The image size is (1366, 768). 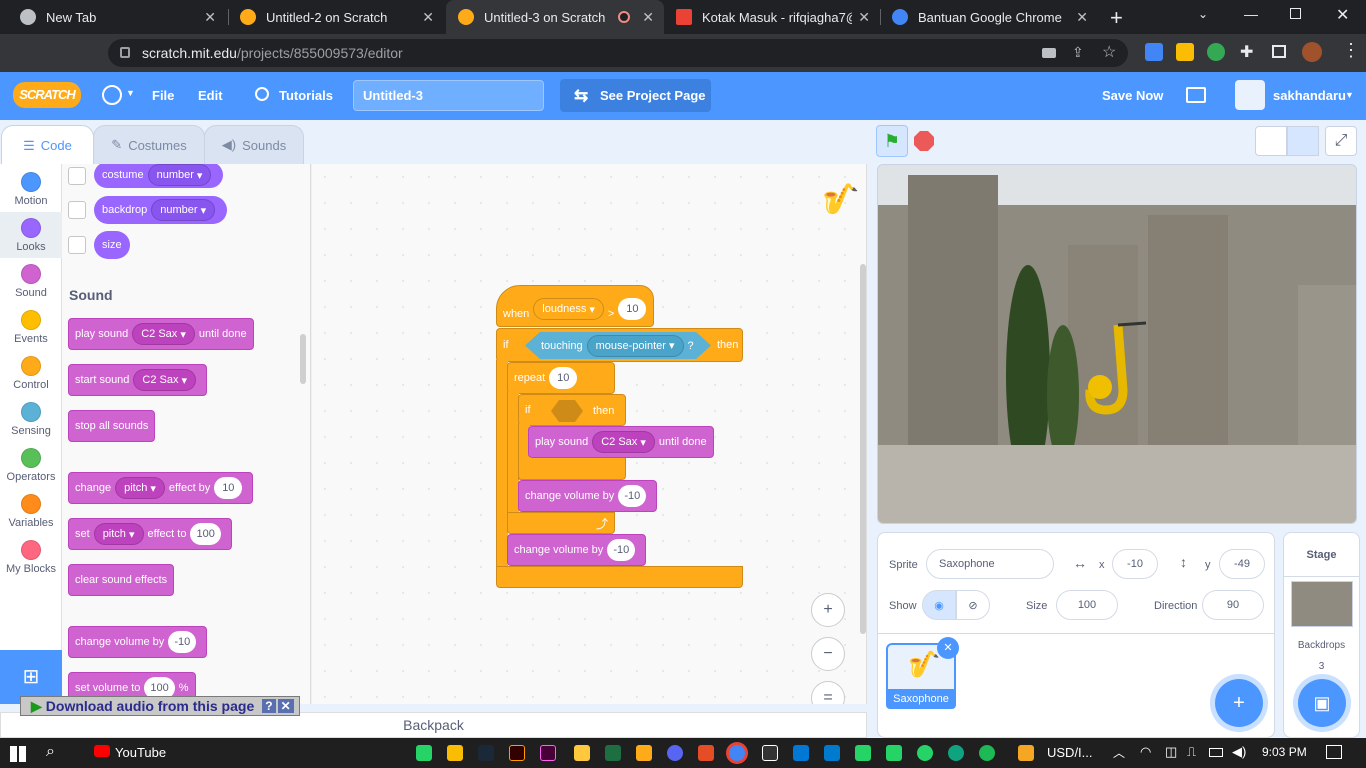 I want to click on project-title-input: Untitled-3, so click(x=448, y=95).